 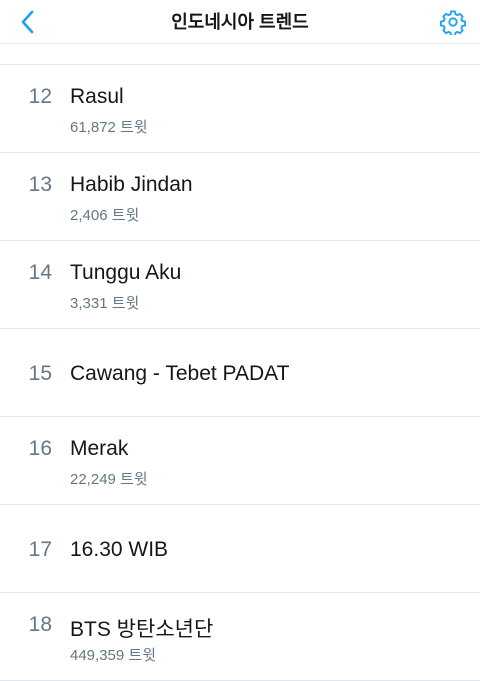 What do you see at coordinates (40, 624) in the screenshot?
I see `trend-rank: 18` at bounding box center [40, 624].